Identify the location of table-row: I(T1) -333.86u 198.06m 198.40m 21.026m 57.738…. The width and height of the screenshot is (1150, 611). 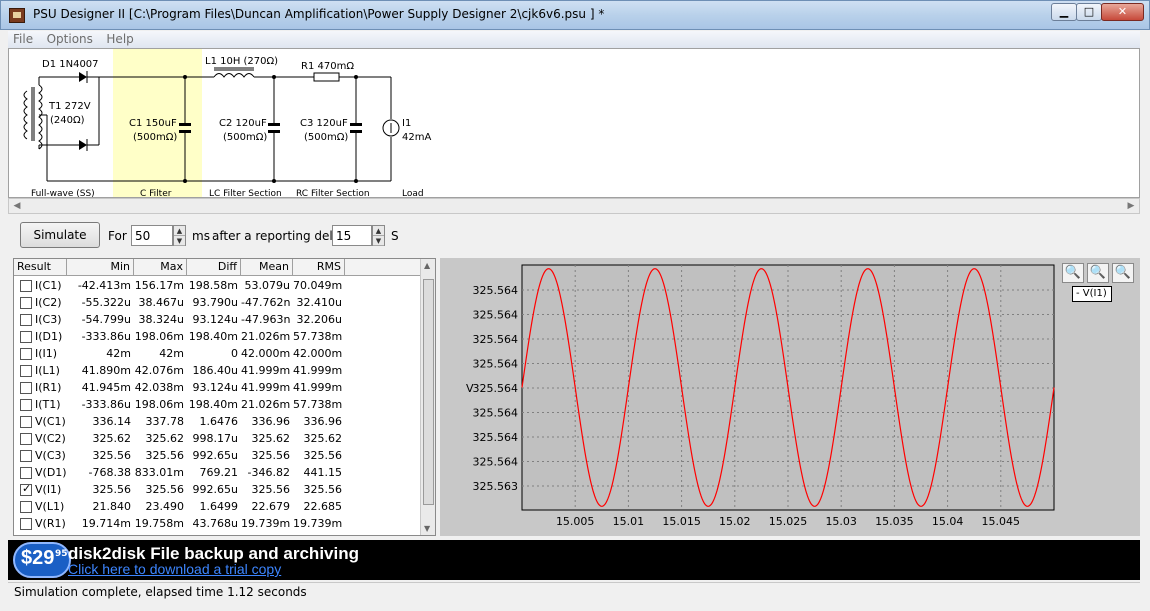
(217, 404).